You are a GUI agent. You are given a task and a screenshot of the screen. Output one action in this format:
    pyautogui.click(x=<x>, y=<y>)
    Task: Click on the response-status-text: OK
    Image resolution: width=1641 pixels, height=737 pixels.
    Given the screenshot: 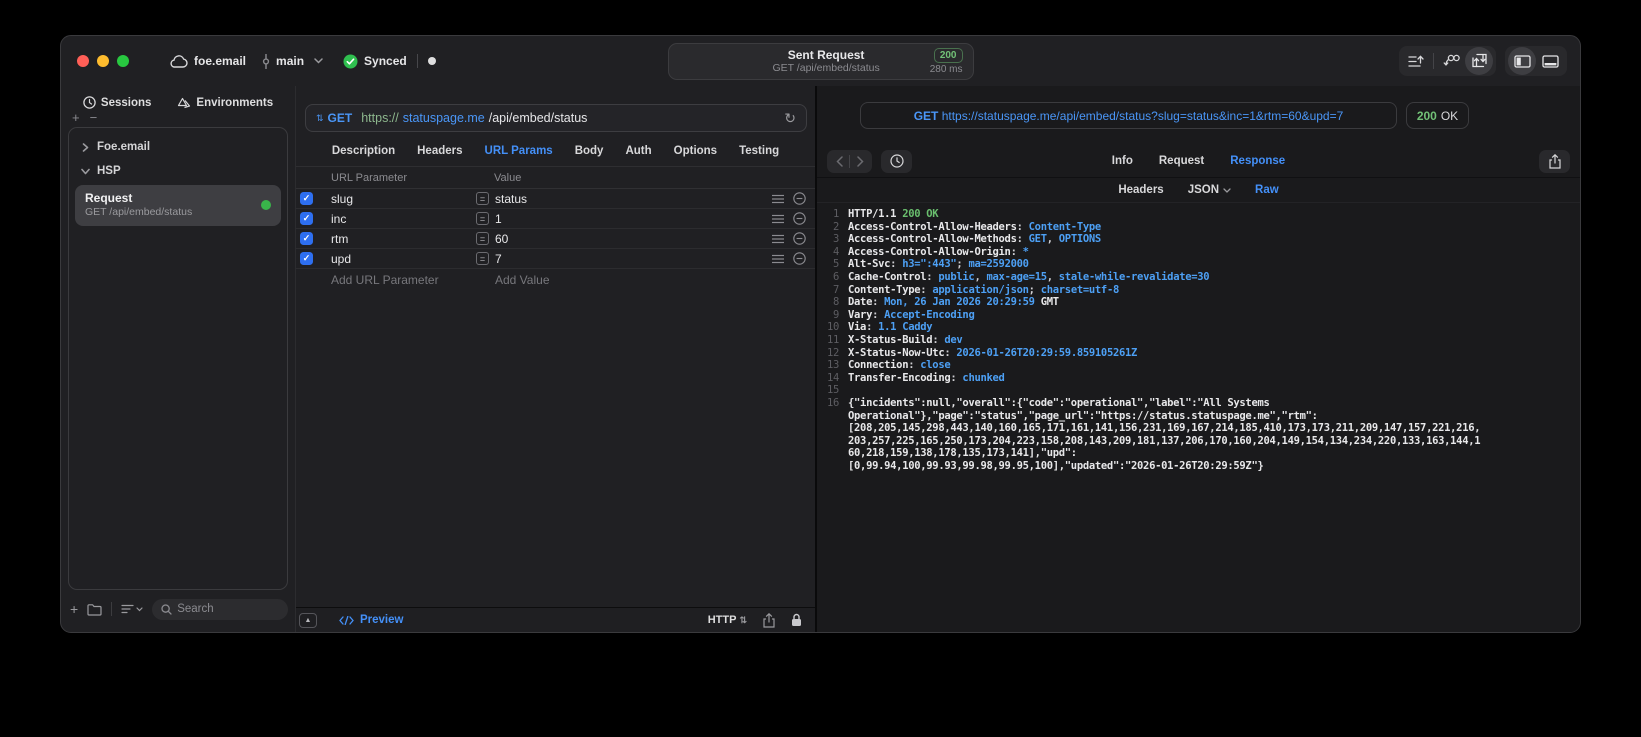 What is the action you would take?
    pyautogui.click(x=1449, y=115)
    